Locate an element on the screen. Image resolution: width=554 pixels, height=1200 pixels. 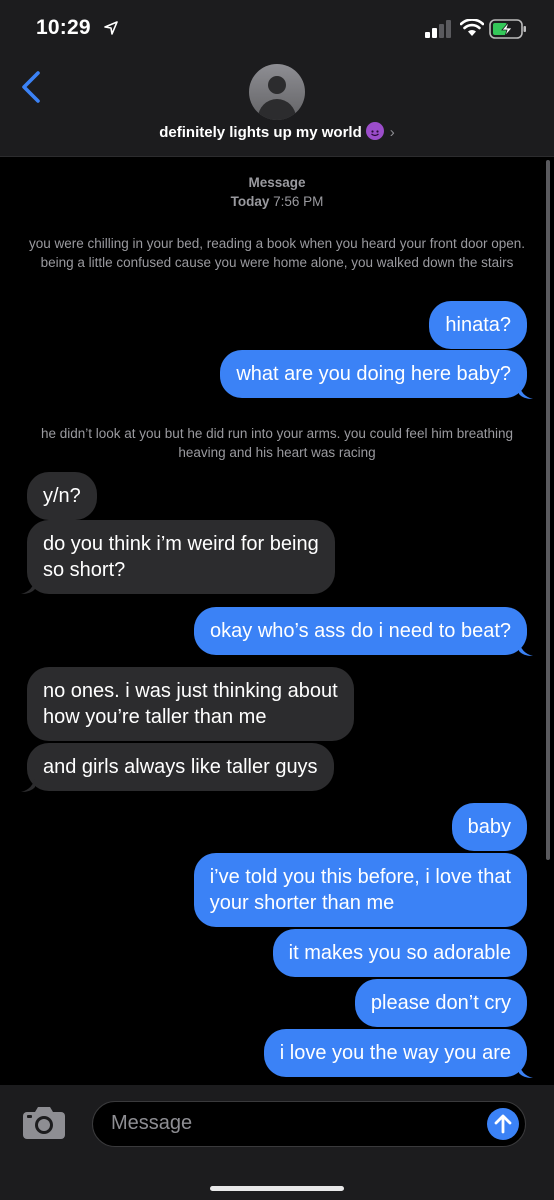
contact-name: definitely lights up my world is located at coordinates (260, 132).